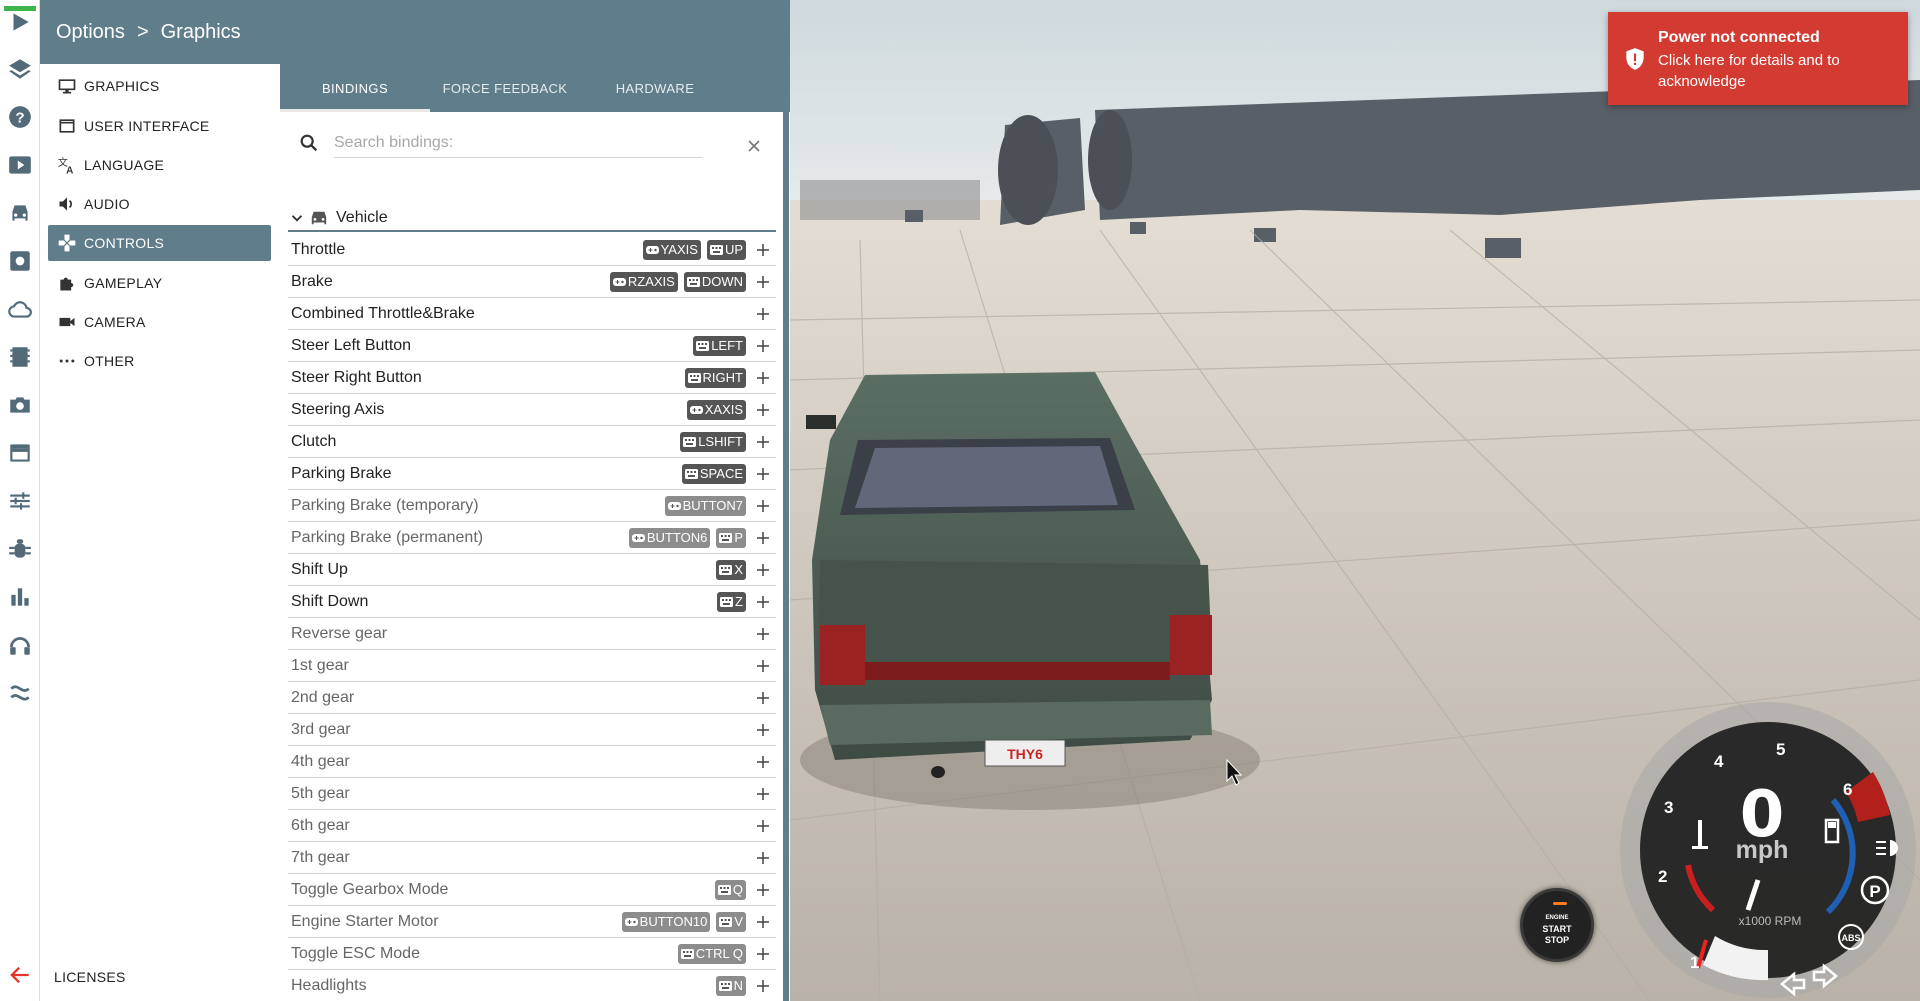  I want to click on car-icon, so click(20, 213).